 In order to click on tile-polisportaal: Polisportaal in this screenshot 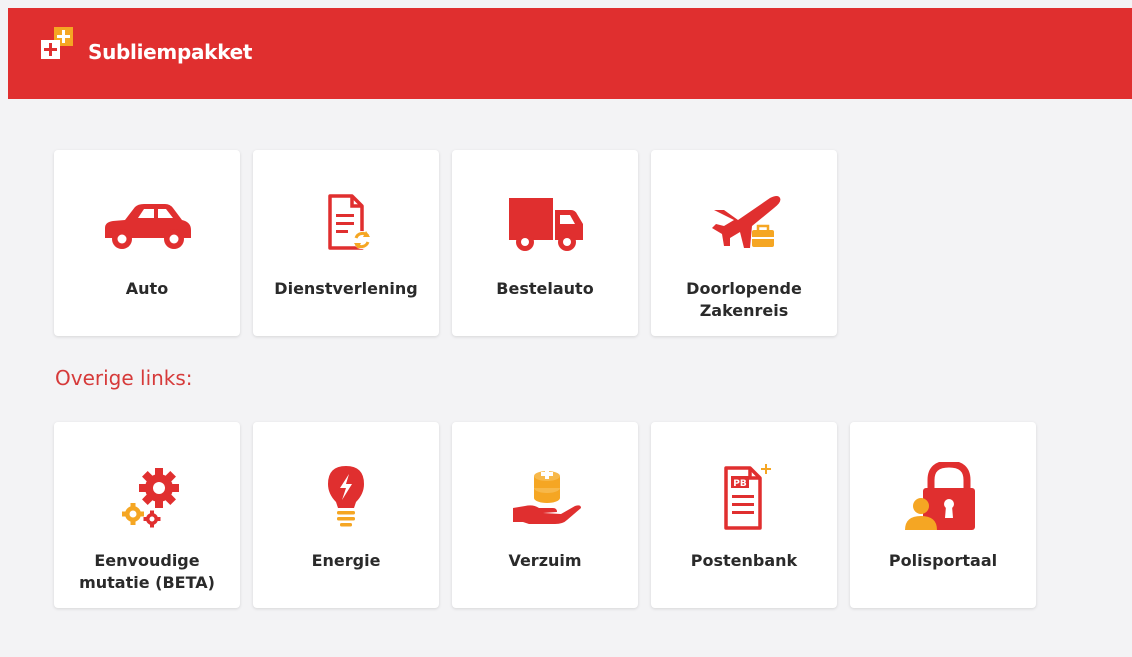, I will do `click(943, 515)`.